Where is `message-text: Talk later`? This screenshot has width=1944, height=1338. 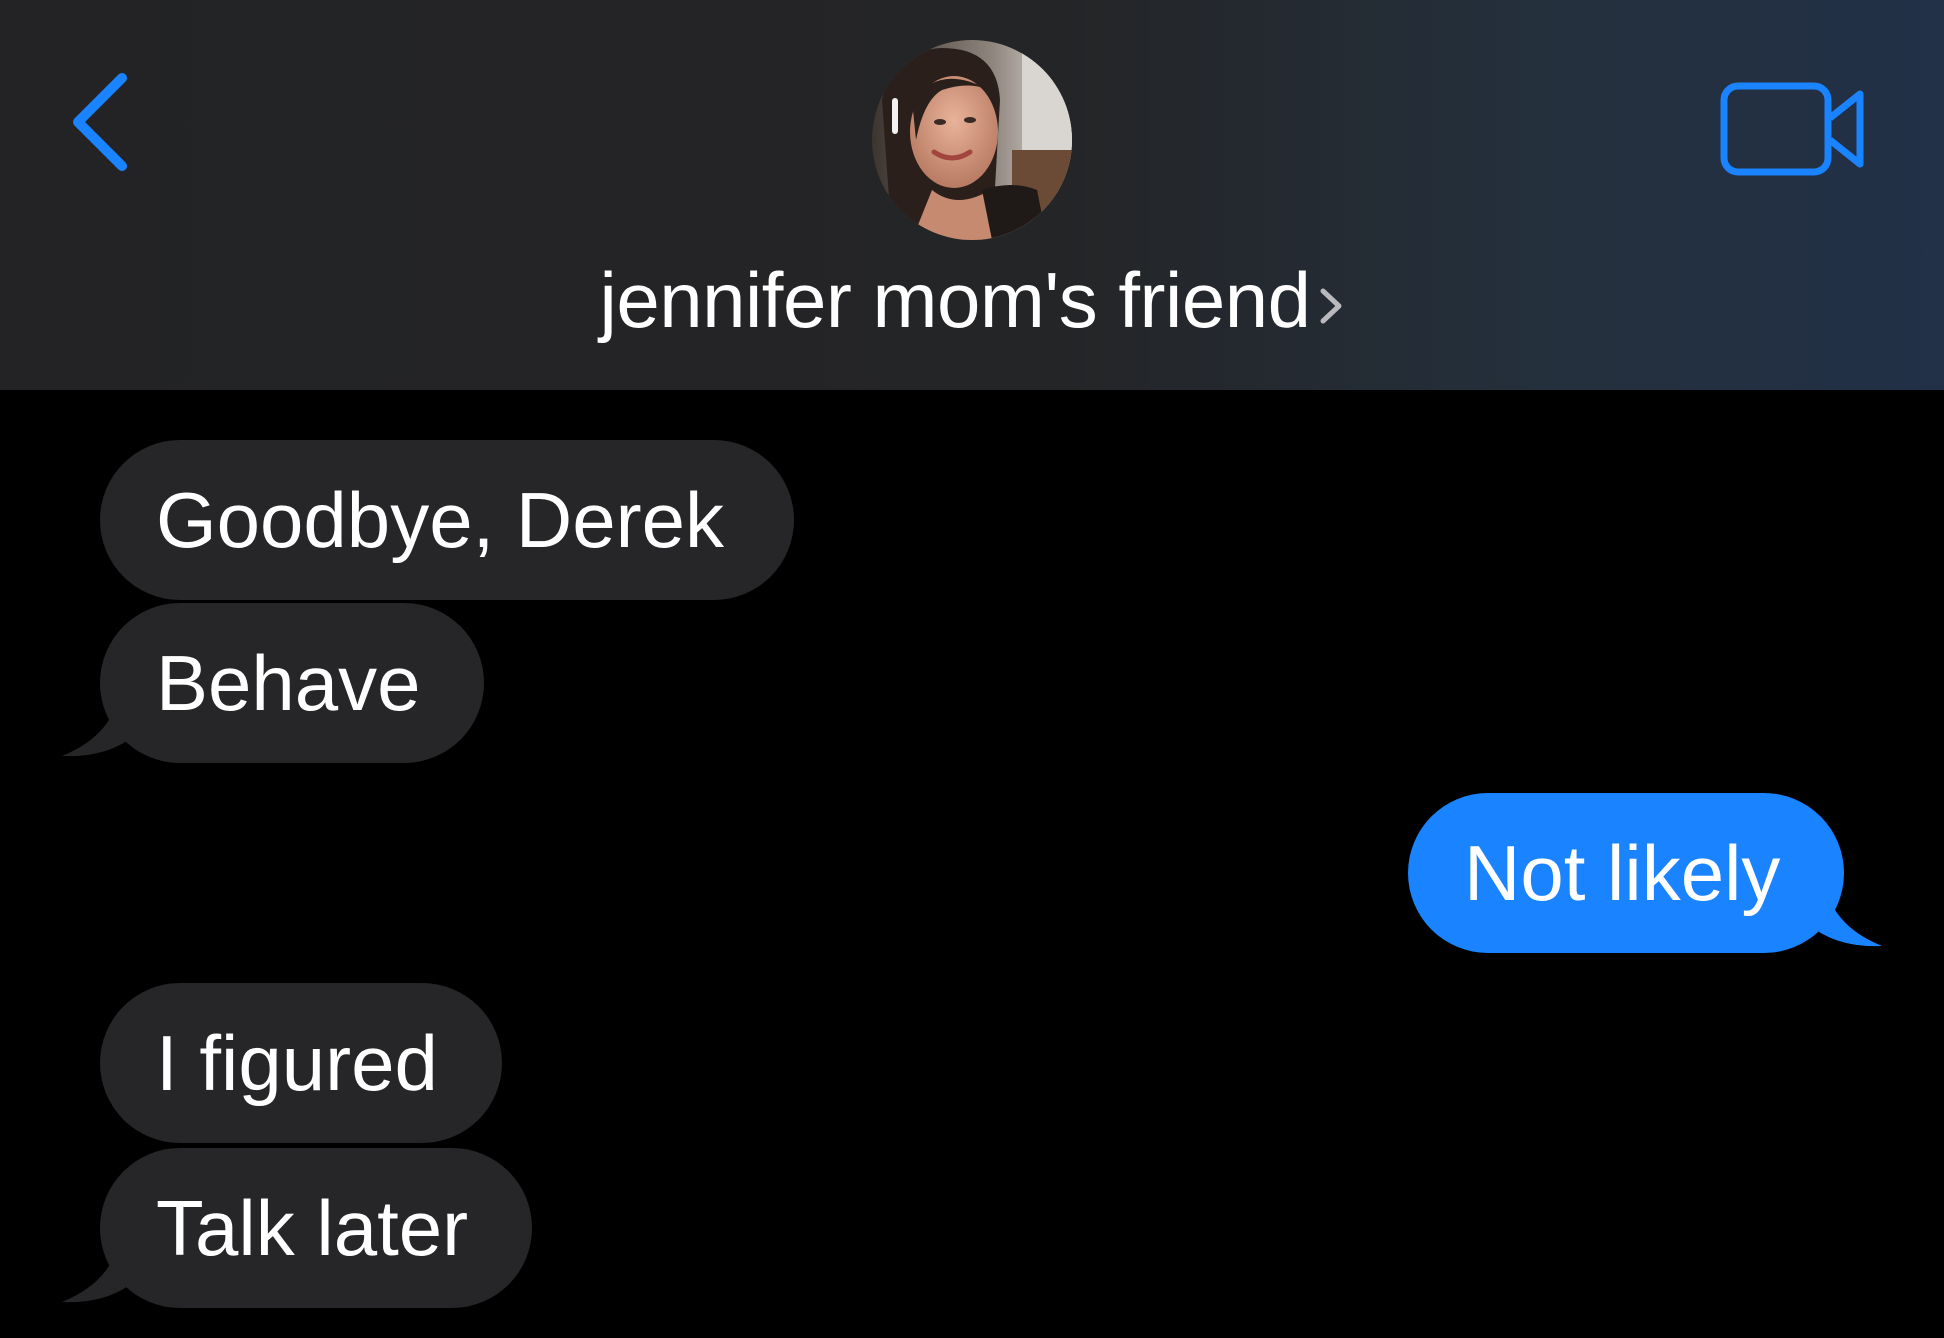 message-text: Talk later is located at coordinates (312, 1228).